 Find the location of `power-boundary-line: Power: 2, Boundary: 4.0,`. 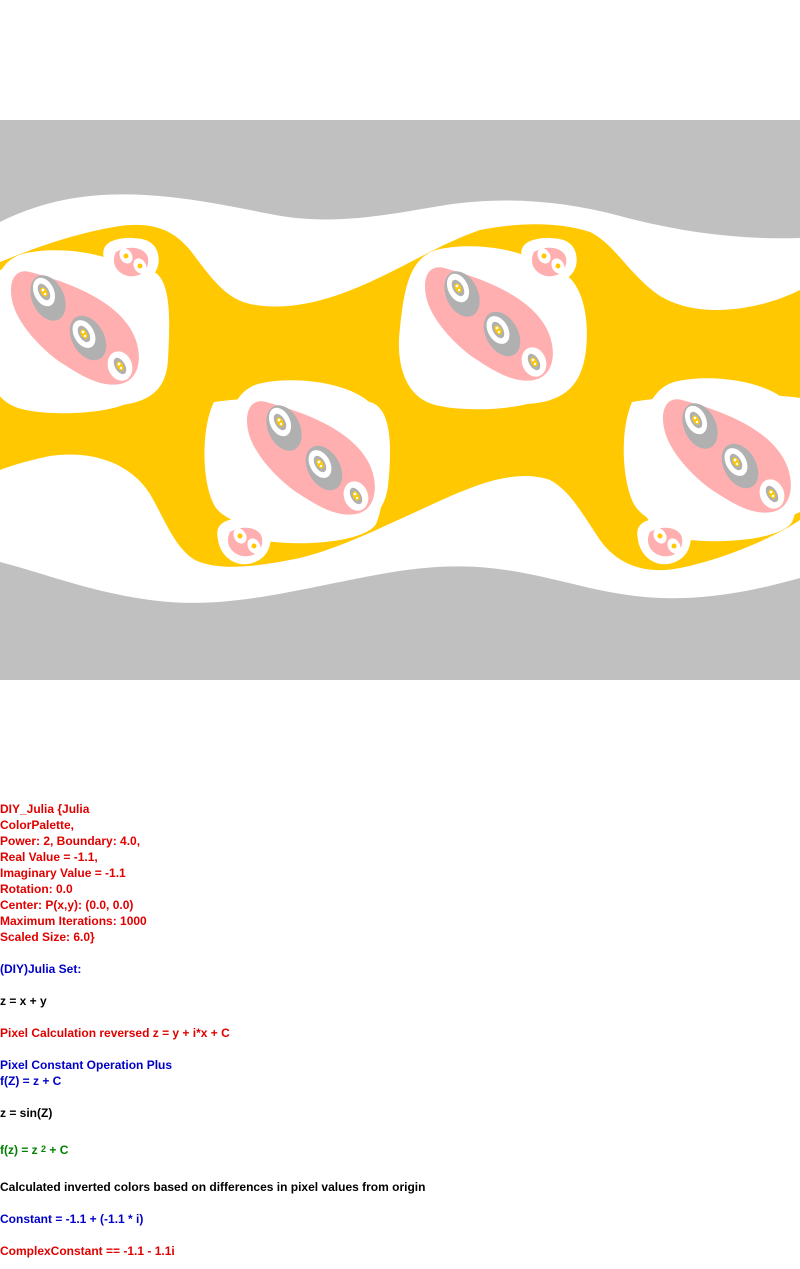

power-boundary-line: Power: 2, Boundary: 4.0, is located at coordinates (70, 841).